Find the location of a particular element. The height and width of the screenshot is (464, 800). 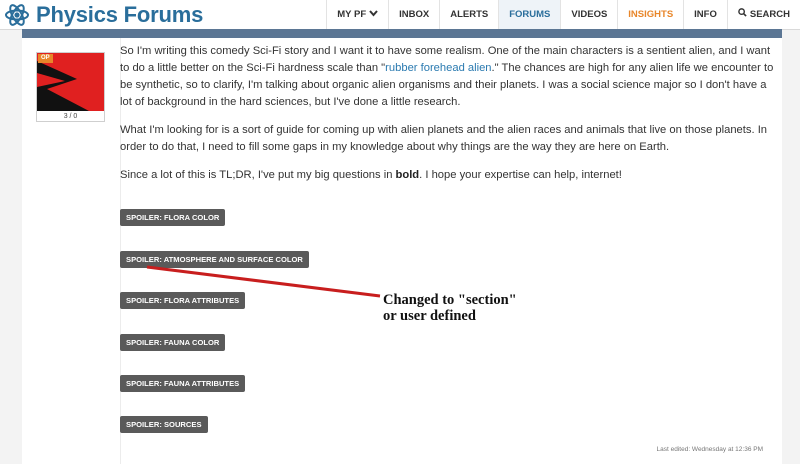

site-logo: Physics Forums is located at coordinates (103, 14).